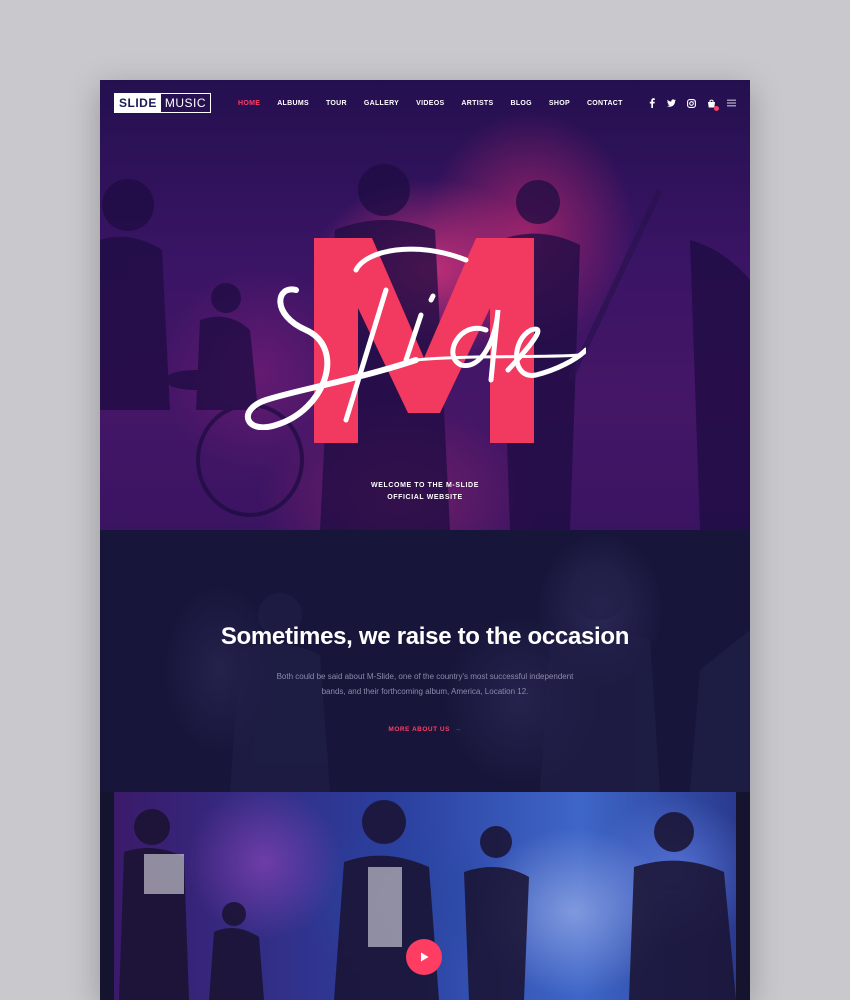 Image resolution: width=850 pixels, height=1000 pixels. What do you see at coordinates (671, 103) in the screenshot?
I see `twitter-icon` at bounding box center [671, 103].